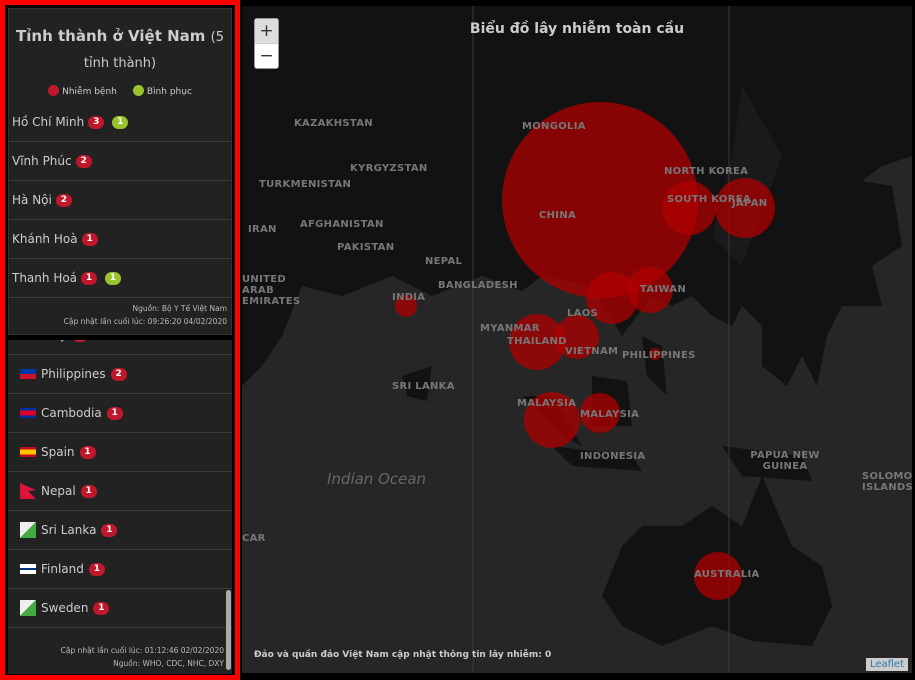 The image size is (915, 680). I want to click on province-name: Khánh Hoà, so click(45, 239).